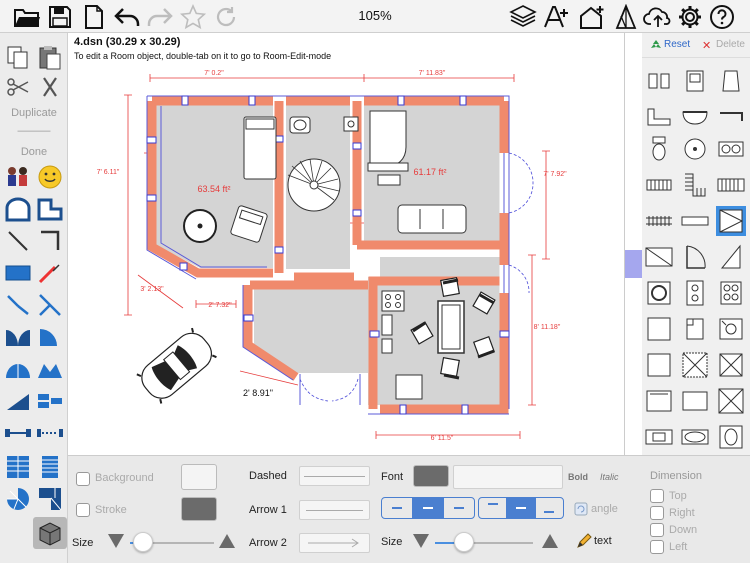 This screenshot has height=563, width=750. Describe the element at coordinates (609, 477) in the screenshot. I see `italic-toggle: Italic` at that location.